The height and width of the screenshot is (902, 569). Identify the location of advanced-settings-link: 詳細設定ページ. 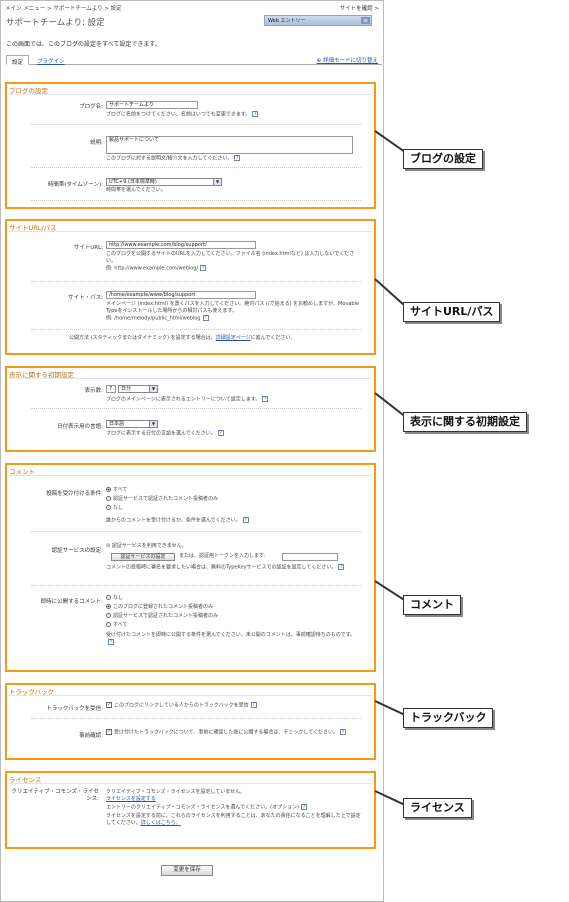
(233, 338).